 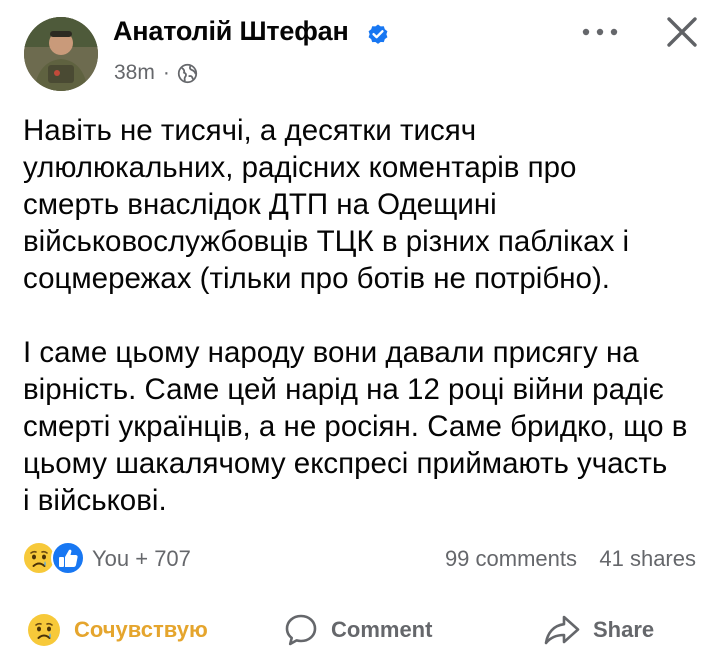 I want to click on post-line: і військові., so click(x=95, y=500).